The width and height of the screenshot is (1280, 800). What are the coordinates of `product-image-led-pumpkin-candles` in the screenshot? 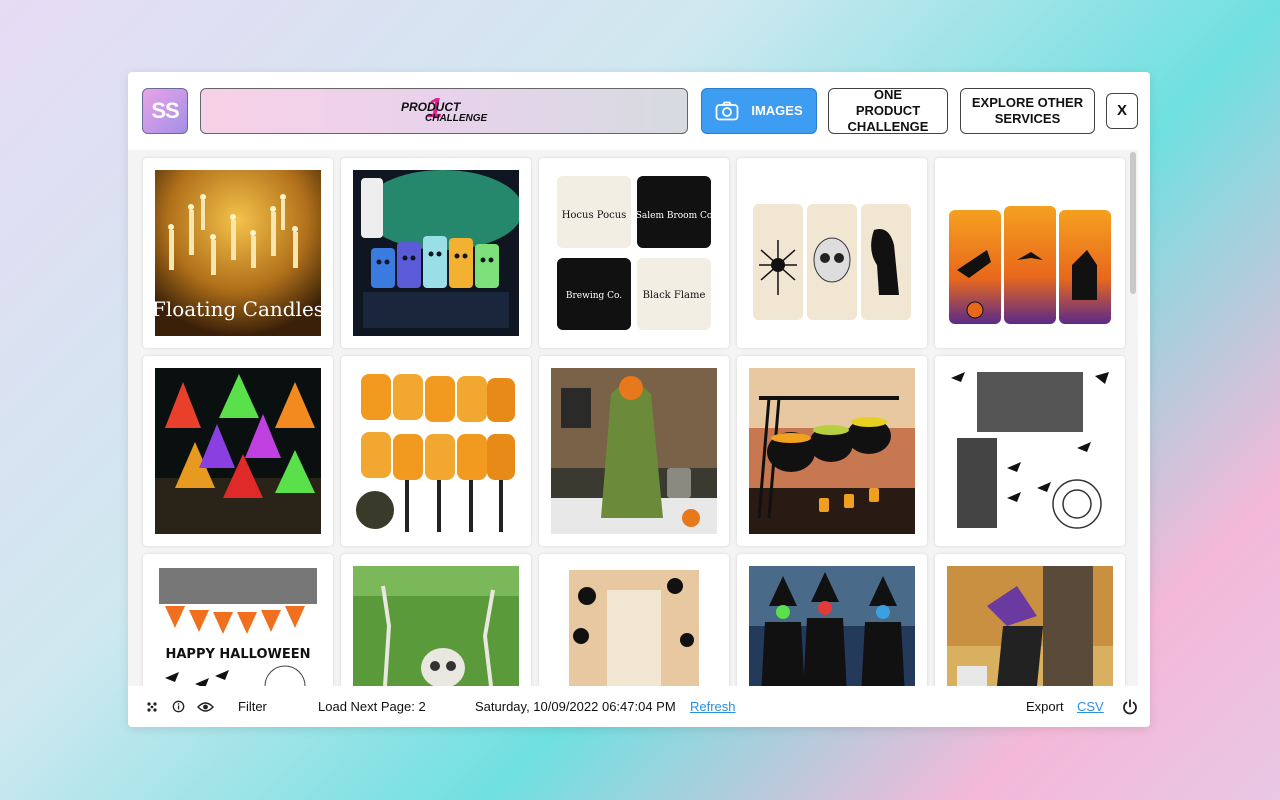 It's located at (436, 253).